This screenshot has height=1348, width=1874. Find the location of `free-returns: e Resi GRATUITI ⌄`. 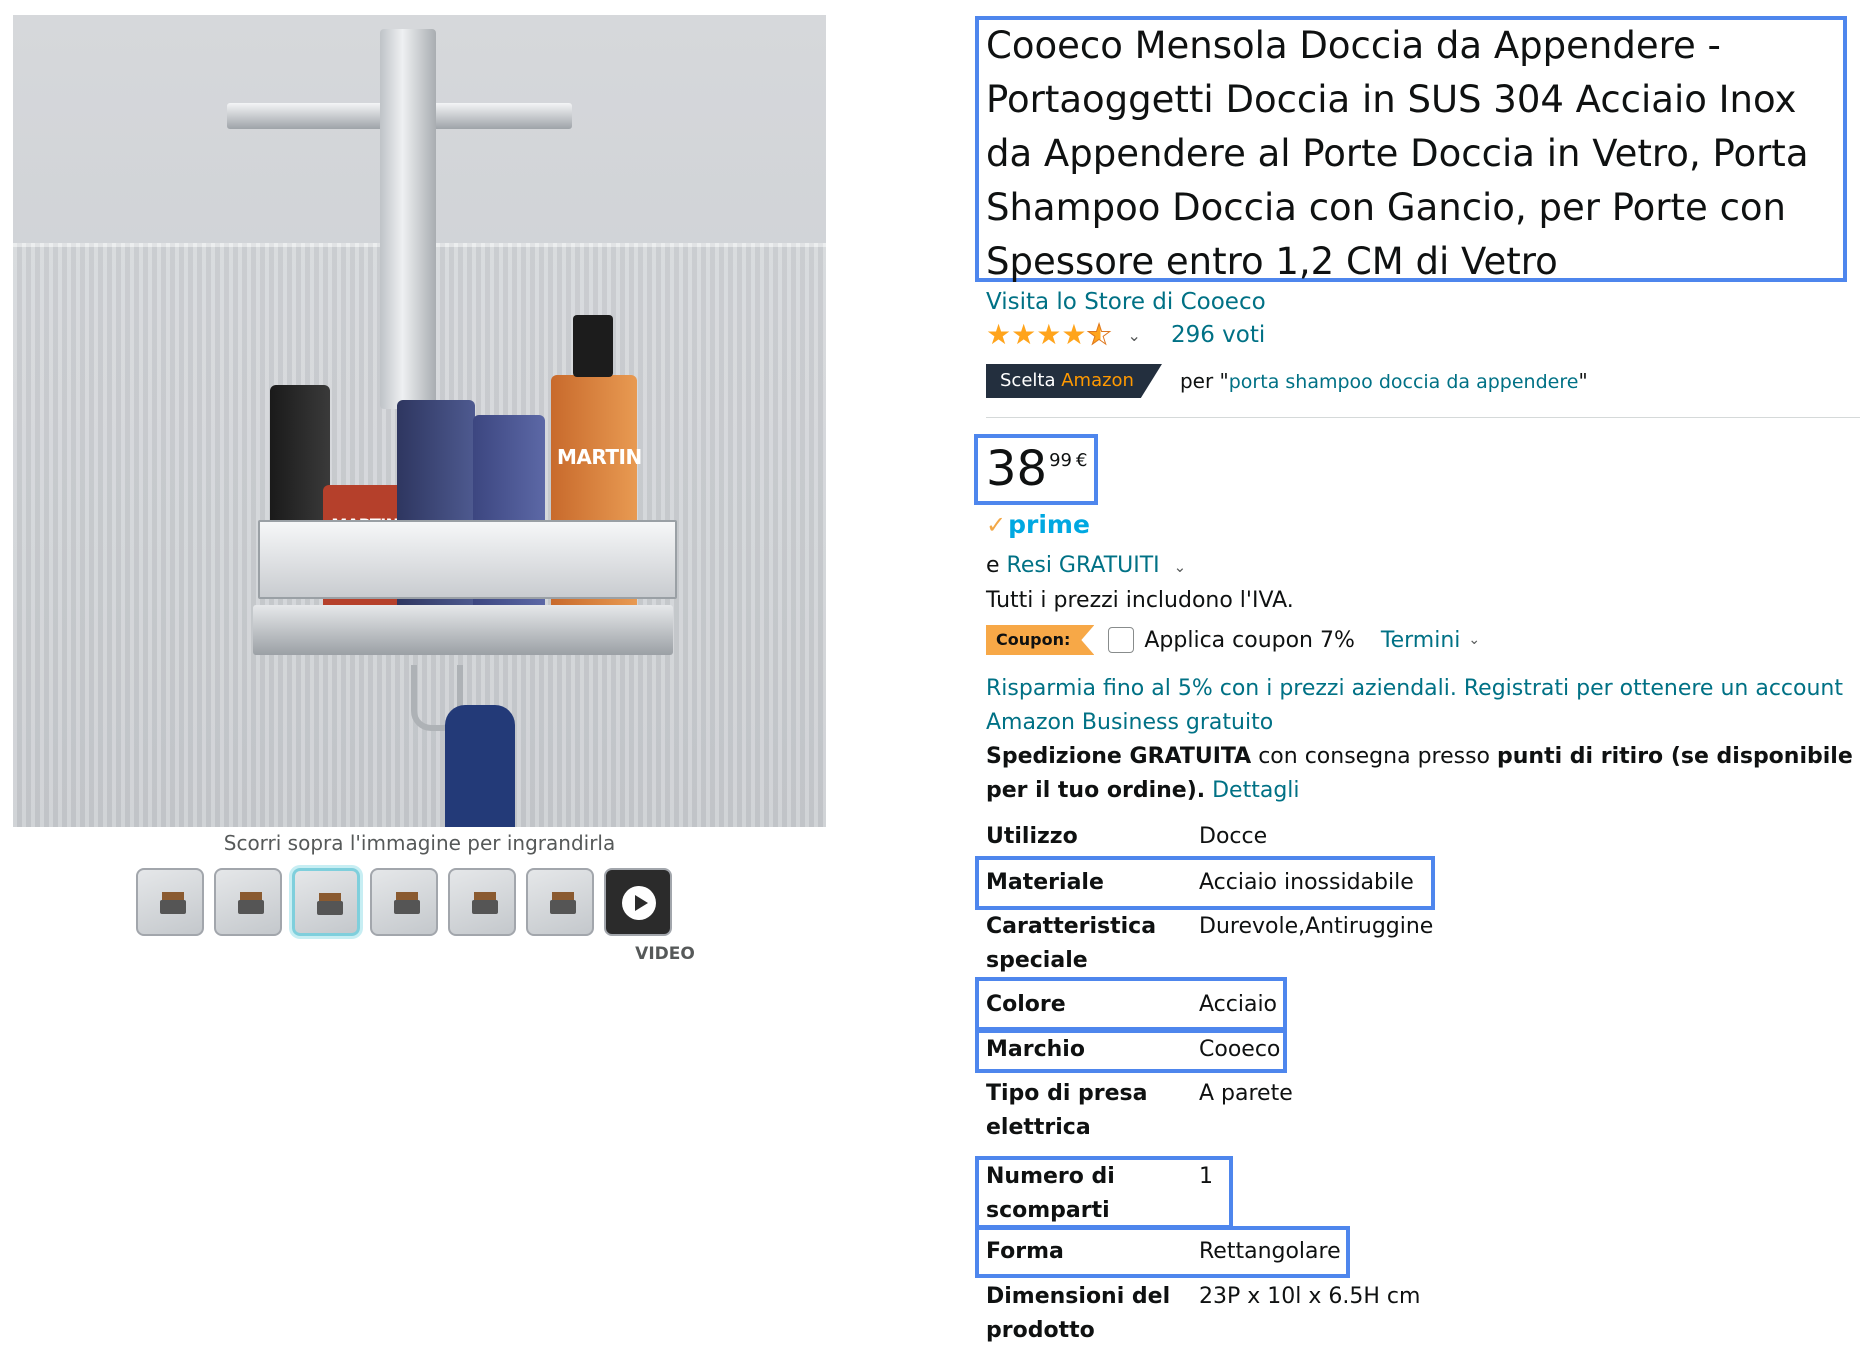

free-returns: e Resi GRATUITI ⌄ is located at coordinates (1086, 565).